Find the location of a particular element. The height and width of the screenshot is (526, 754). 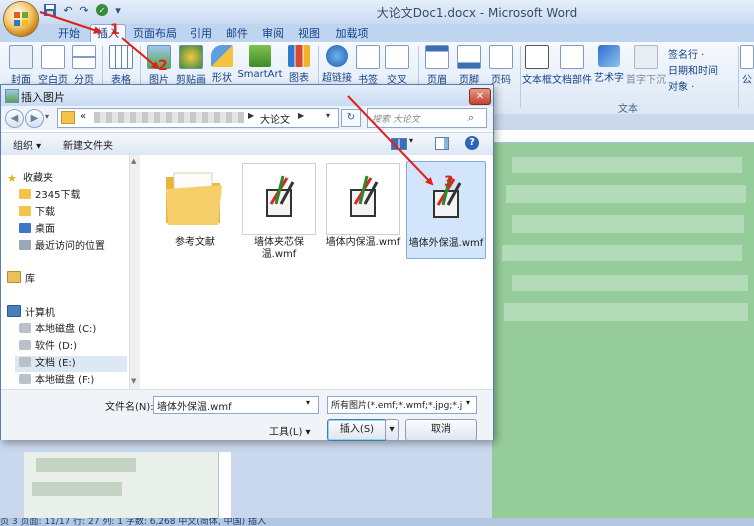

tools-button: 工具(L) ▾ is located at coordinates (290, 430).